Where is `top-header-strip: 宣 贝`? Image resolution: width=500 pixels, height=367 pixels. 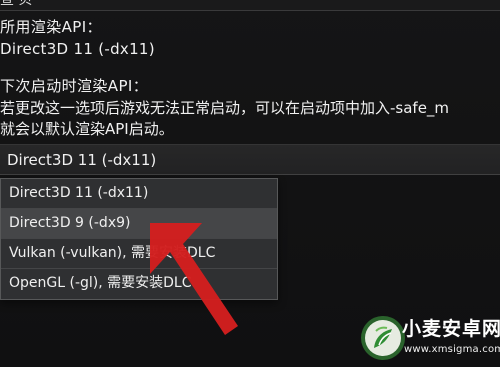
top-header-strip: 宣 贝 is located at coordinates (250, 5).